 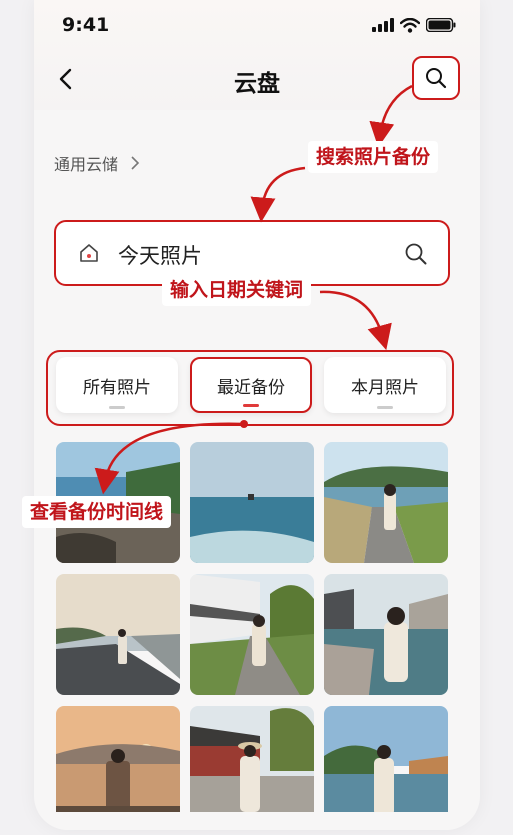 What do you see at coordinates (86, 25) in the screenshot?
I see `status-time: 9:41` at bounding box center [86, 25].